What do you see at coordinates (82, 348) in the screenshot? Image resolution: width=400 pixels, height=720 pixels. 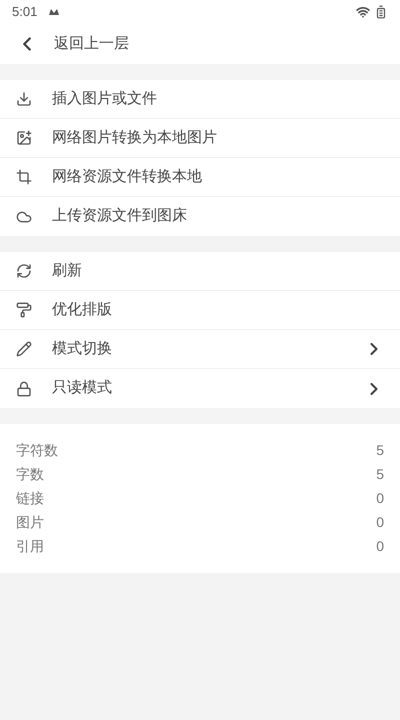 I see `menu-item-label: 模式切换` at bounding box center [82, 348].